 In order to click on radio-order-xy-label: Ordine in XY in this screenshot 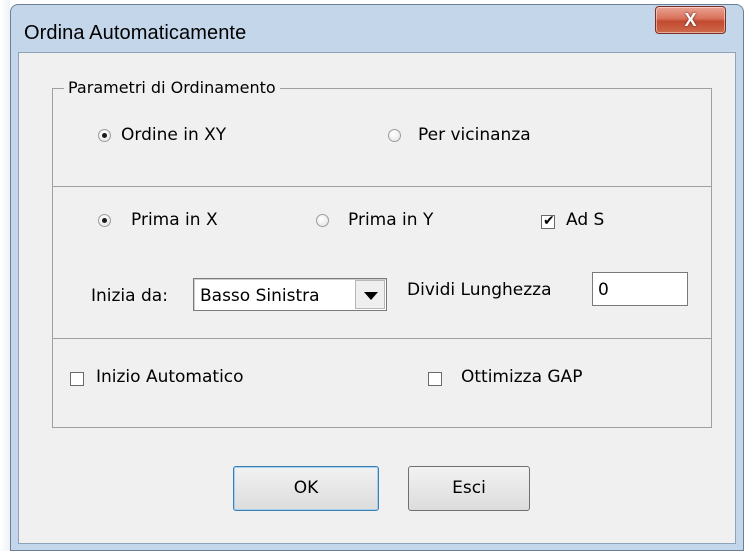, I will do `click(173, 135)`.